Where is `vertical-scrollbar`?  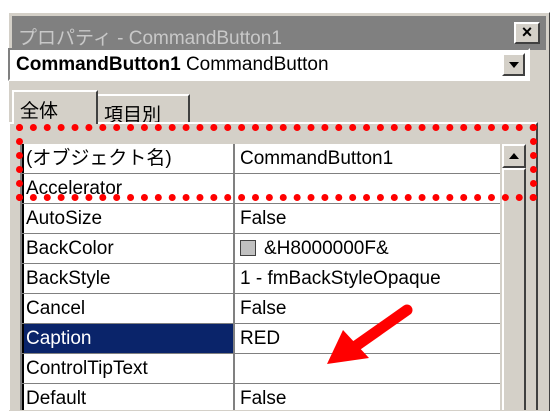
vertical-scrollbar is located at coordinates (514, 277).